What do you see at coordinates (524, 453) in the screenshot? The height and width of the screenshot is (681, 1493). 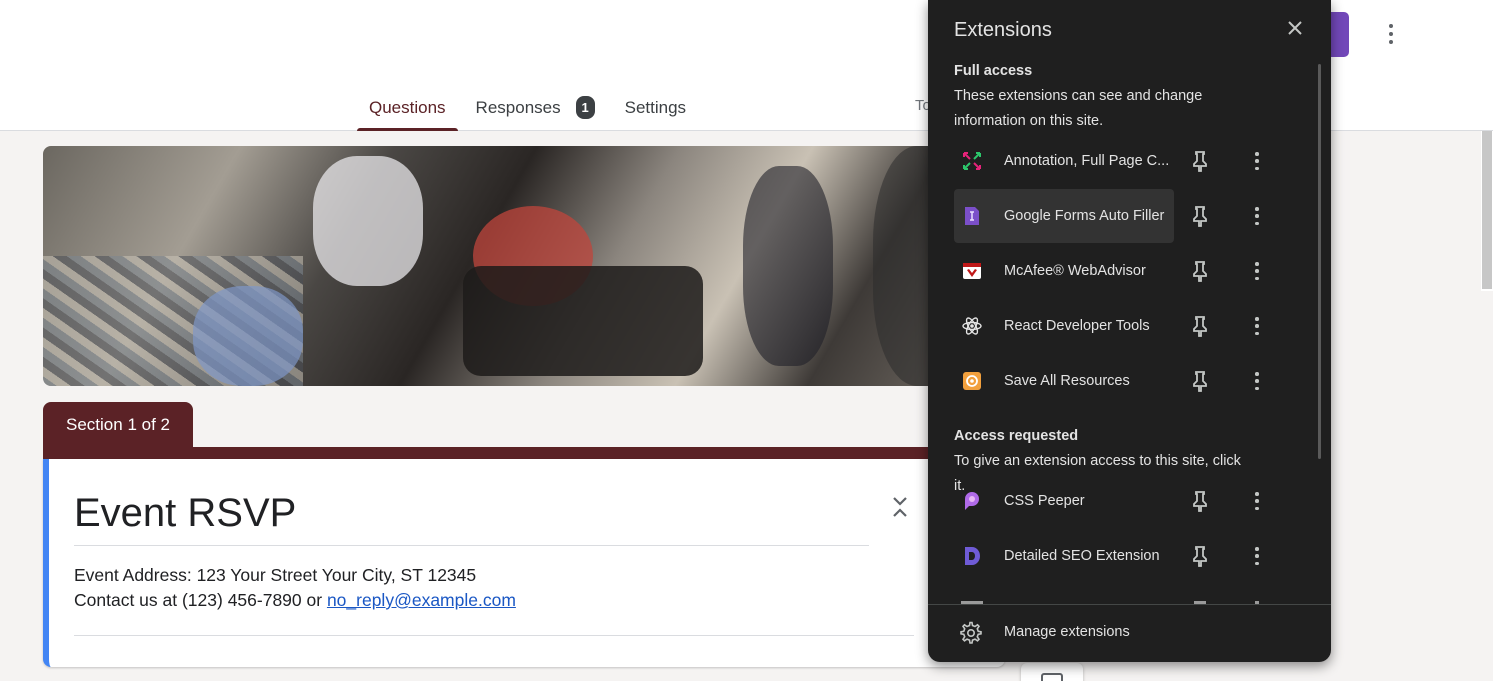 I see `section-bar` at bounding box center [524, 453].